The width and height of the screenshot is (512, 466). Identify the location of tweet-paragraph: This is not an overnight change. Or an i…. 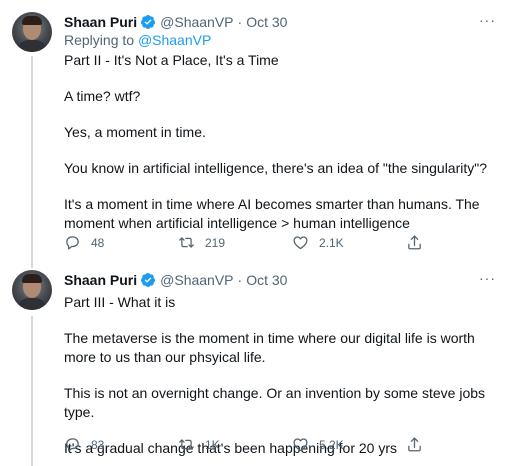
(275, 402).